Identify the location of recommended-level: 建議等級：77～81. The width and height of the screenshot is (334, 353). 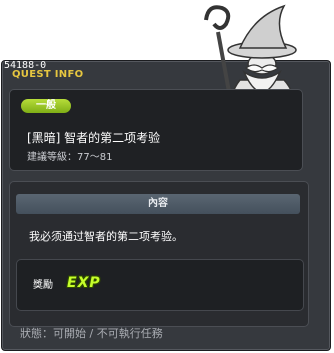
(69, 155).